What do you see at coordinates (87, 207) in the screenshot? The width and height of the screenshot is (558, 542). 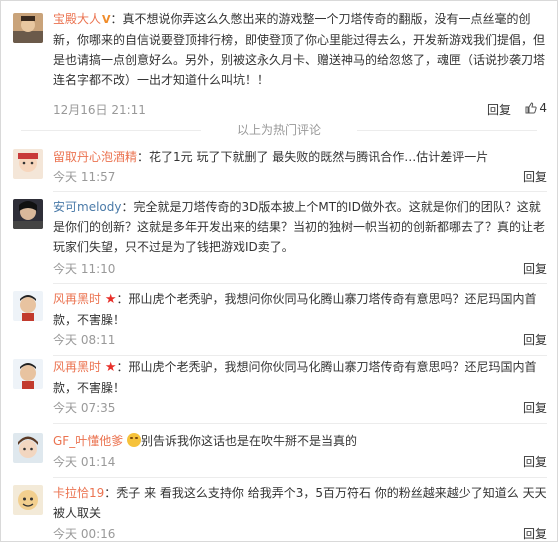 I see `comment-username: 安可melody` at bounding box center [87, 207].